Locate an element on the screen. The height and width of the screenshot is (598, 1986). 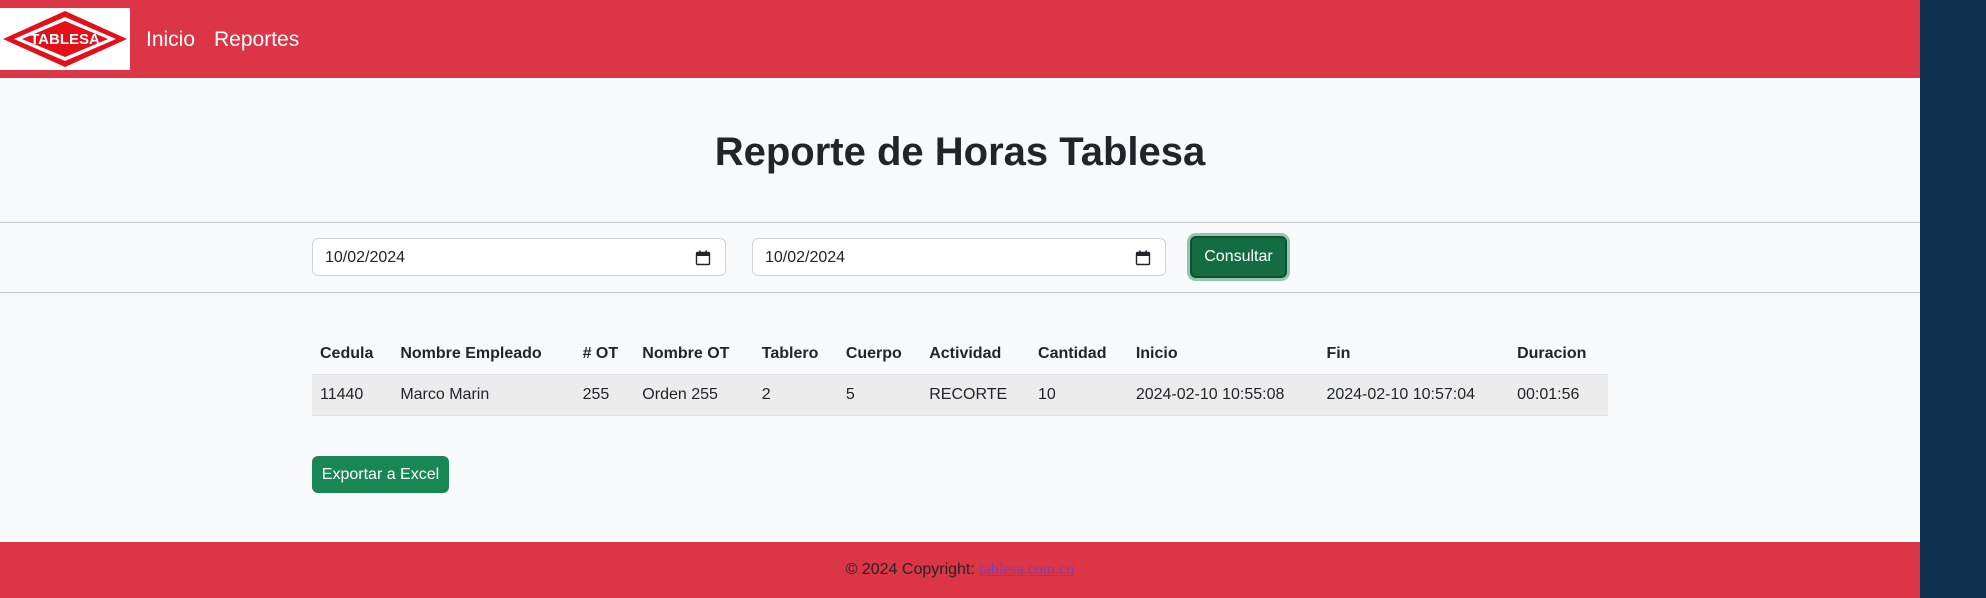
tablesa-logo-icon: TABLESA is located at coordinates (65, 39).